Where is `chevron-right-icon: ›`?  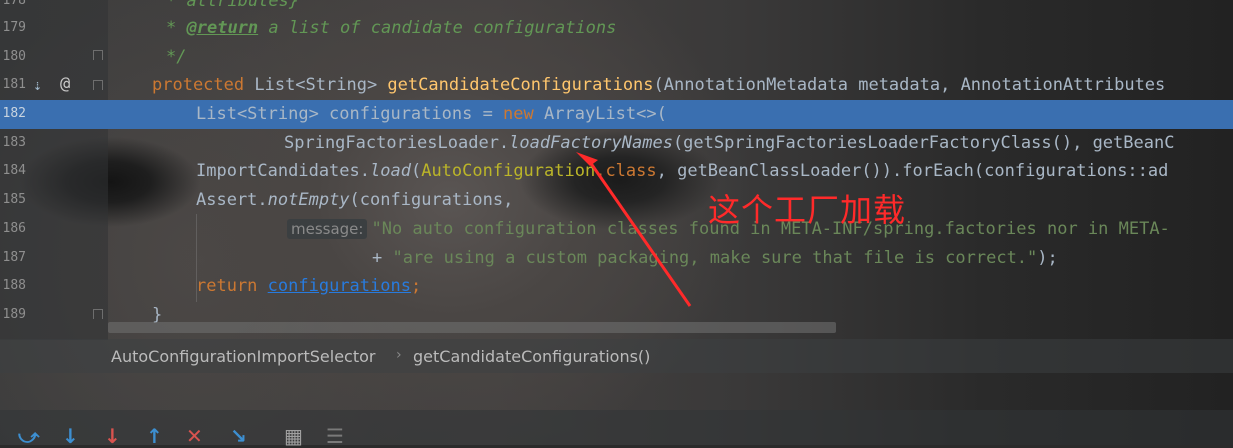
chevron-right-icon: › is located at coordinates (399, 355).